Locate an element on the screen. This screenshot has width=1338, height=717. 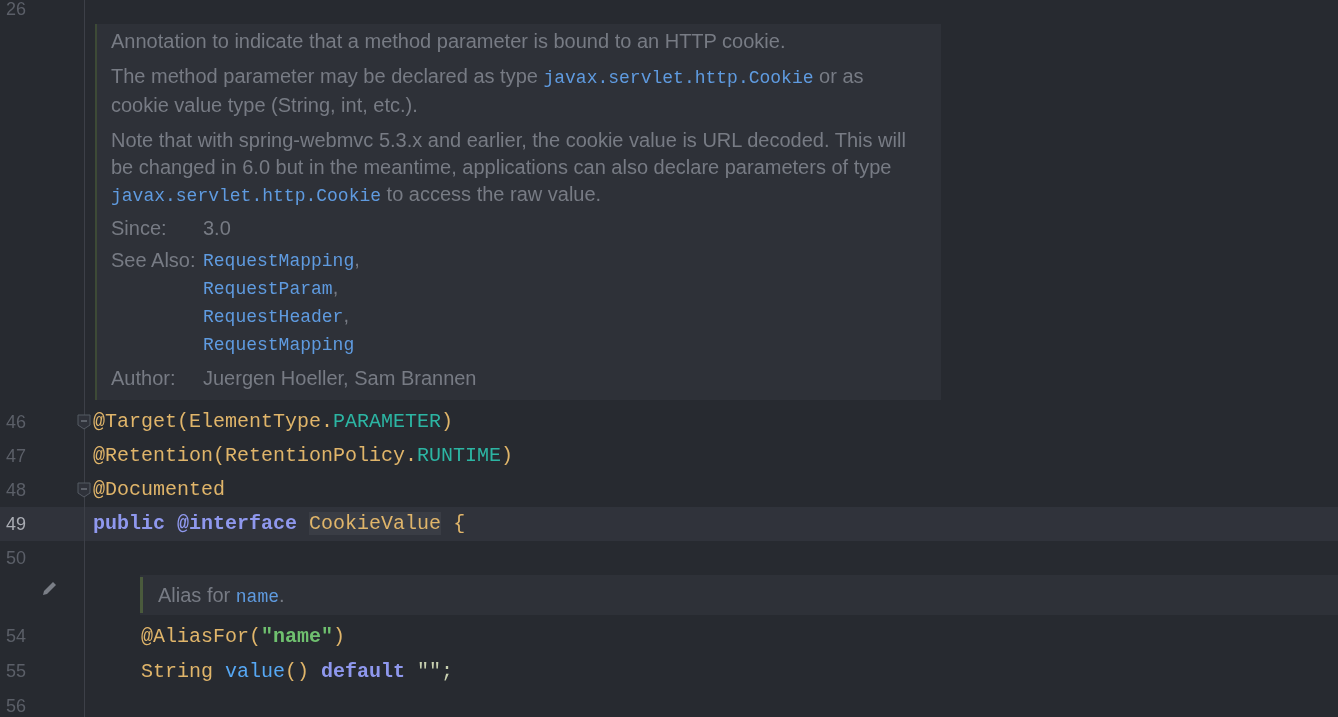
line-number: 46 is located at coordinates (16, 422).